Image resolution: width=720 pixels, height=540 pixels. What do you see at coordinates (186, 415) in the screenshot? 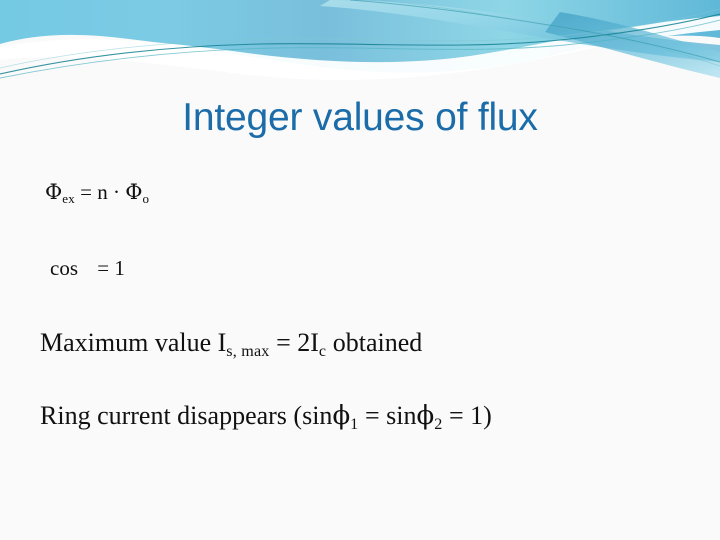
I see `ring-text-lead: Ring current disappears (sin` at bounding box center [186, 415].